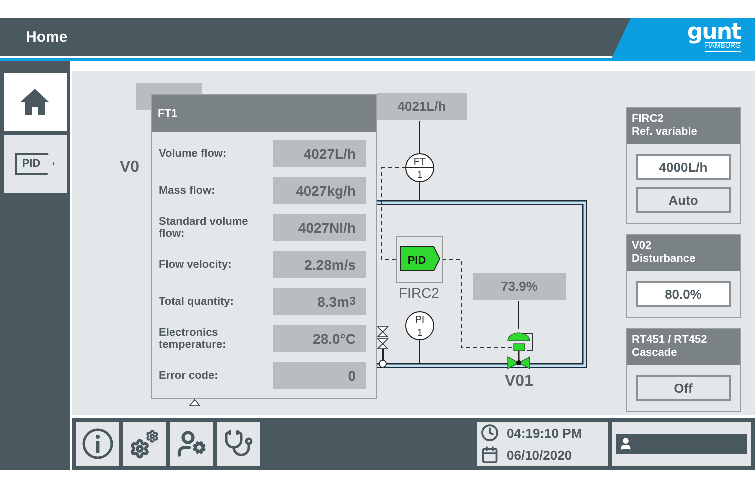 This screenshot has width=755, height=488. I want to click on flow-reading: 4021L/h, so click(422, 106).